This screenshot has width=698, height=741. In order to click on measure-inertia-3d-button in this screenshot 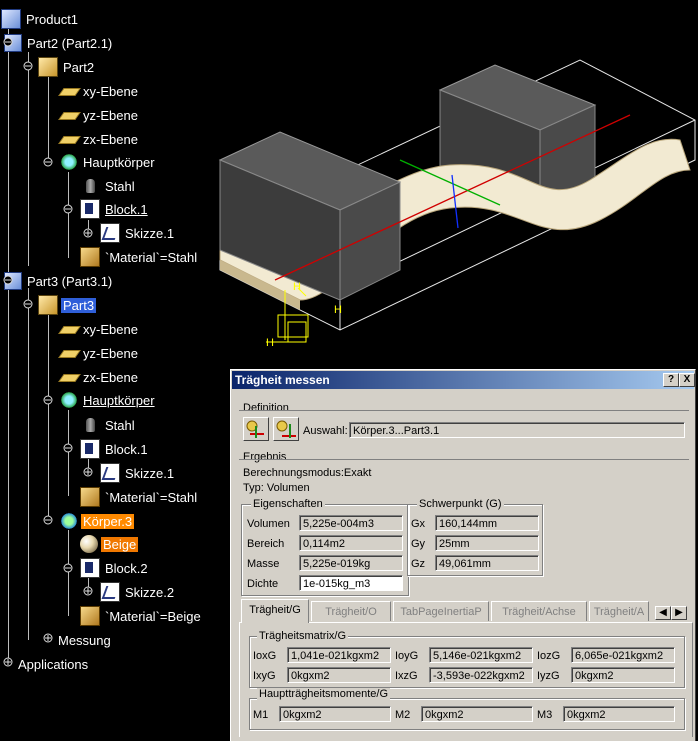, I will do `click(256, 429)`.